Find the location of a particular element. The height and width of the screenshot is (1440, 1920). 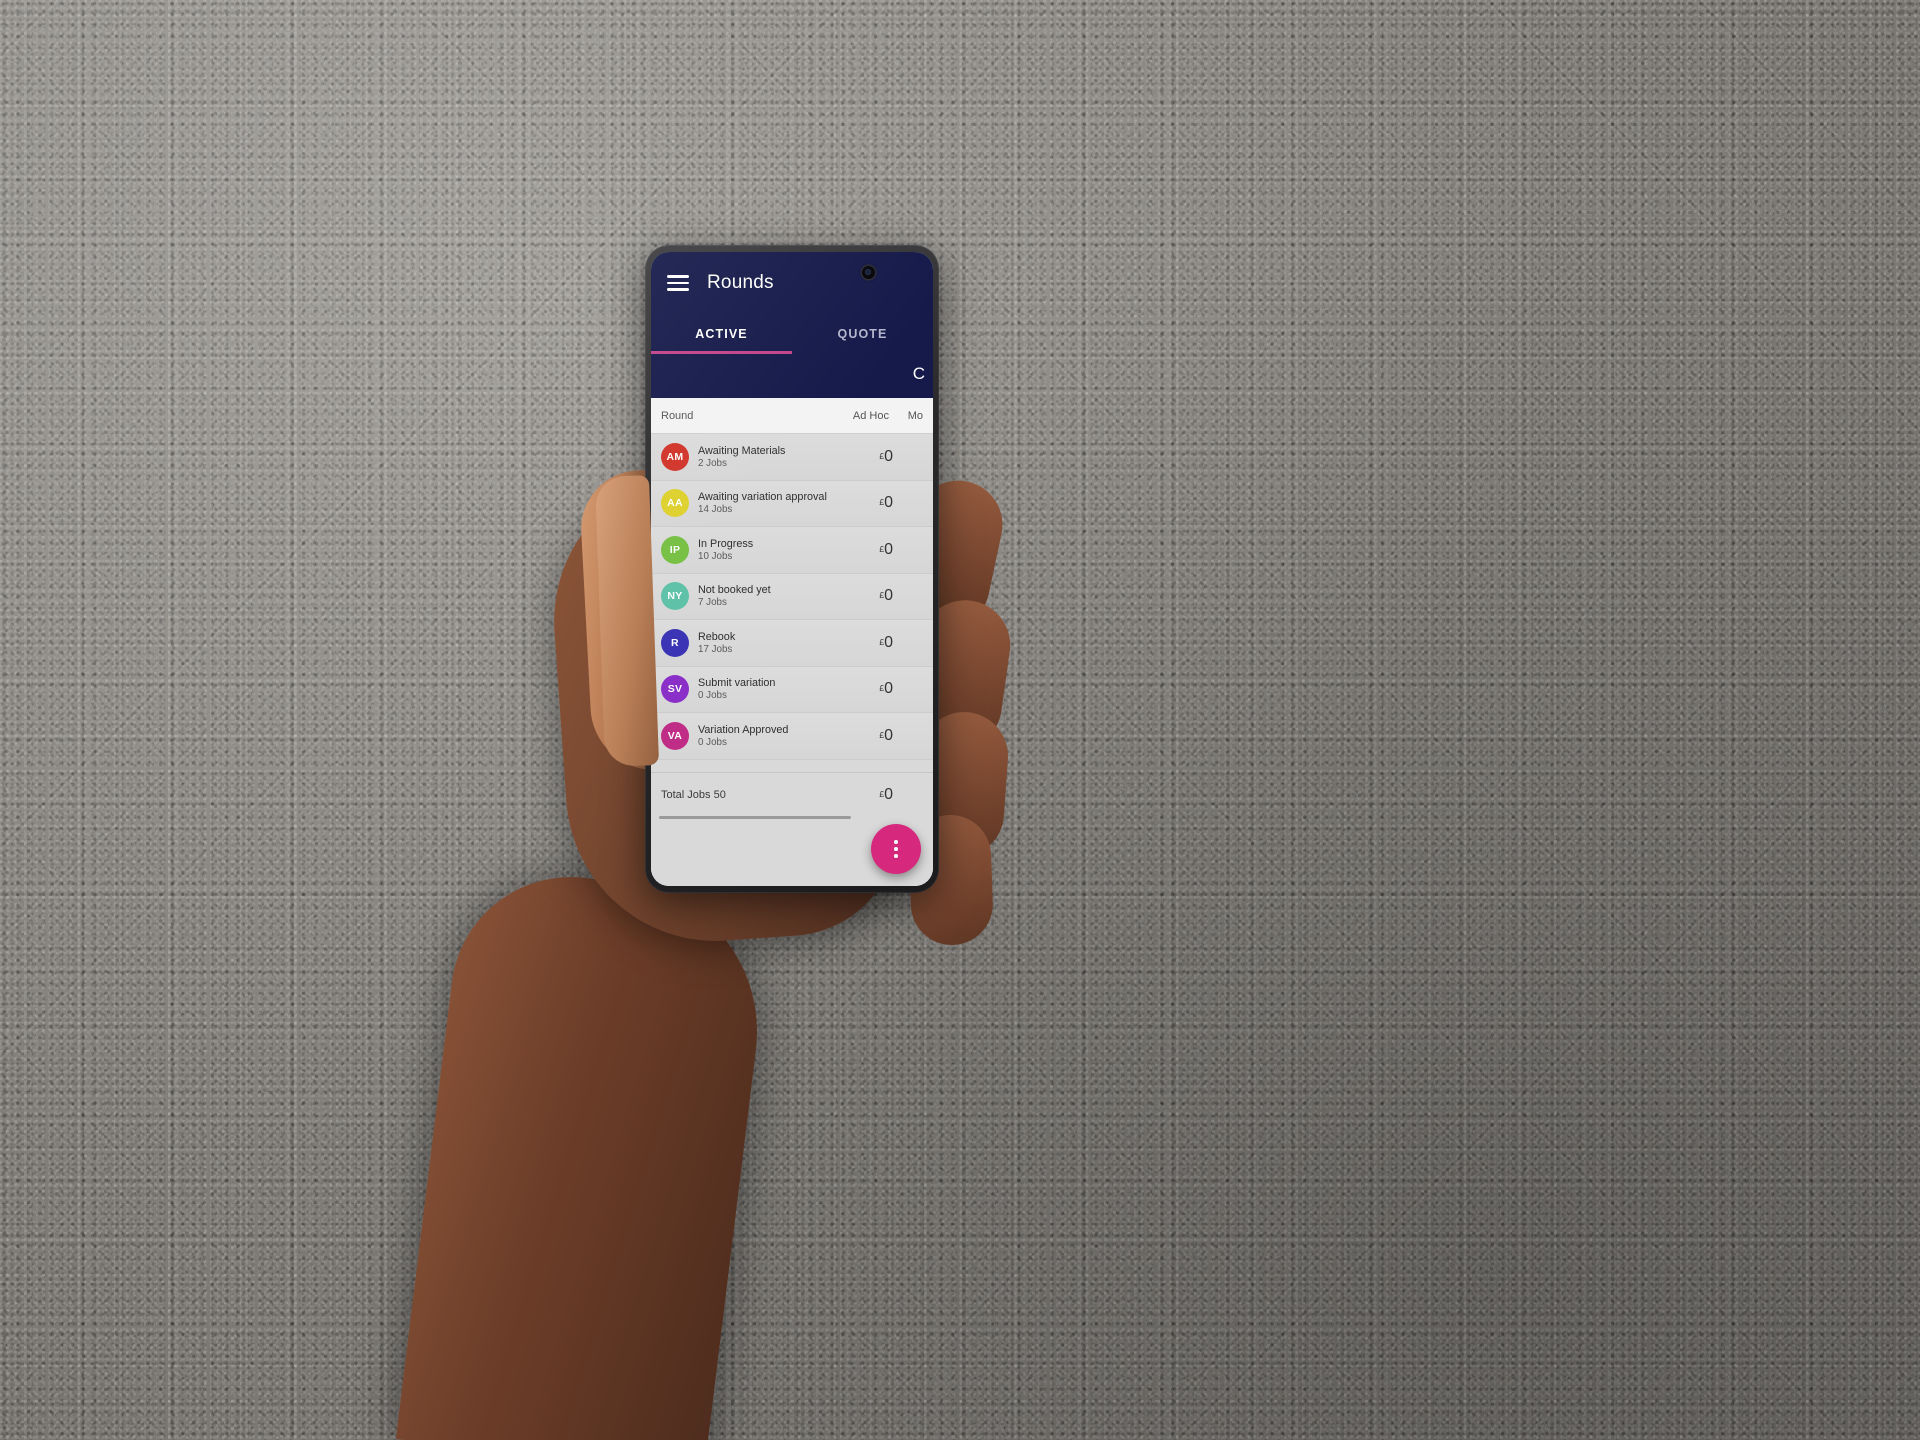

row-text: Rebook 17 Jobs is located at coordinates (767, 643).